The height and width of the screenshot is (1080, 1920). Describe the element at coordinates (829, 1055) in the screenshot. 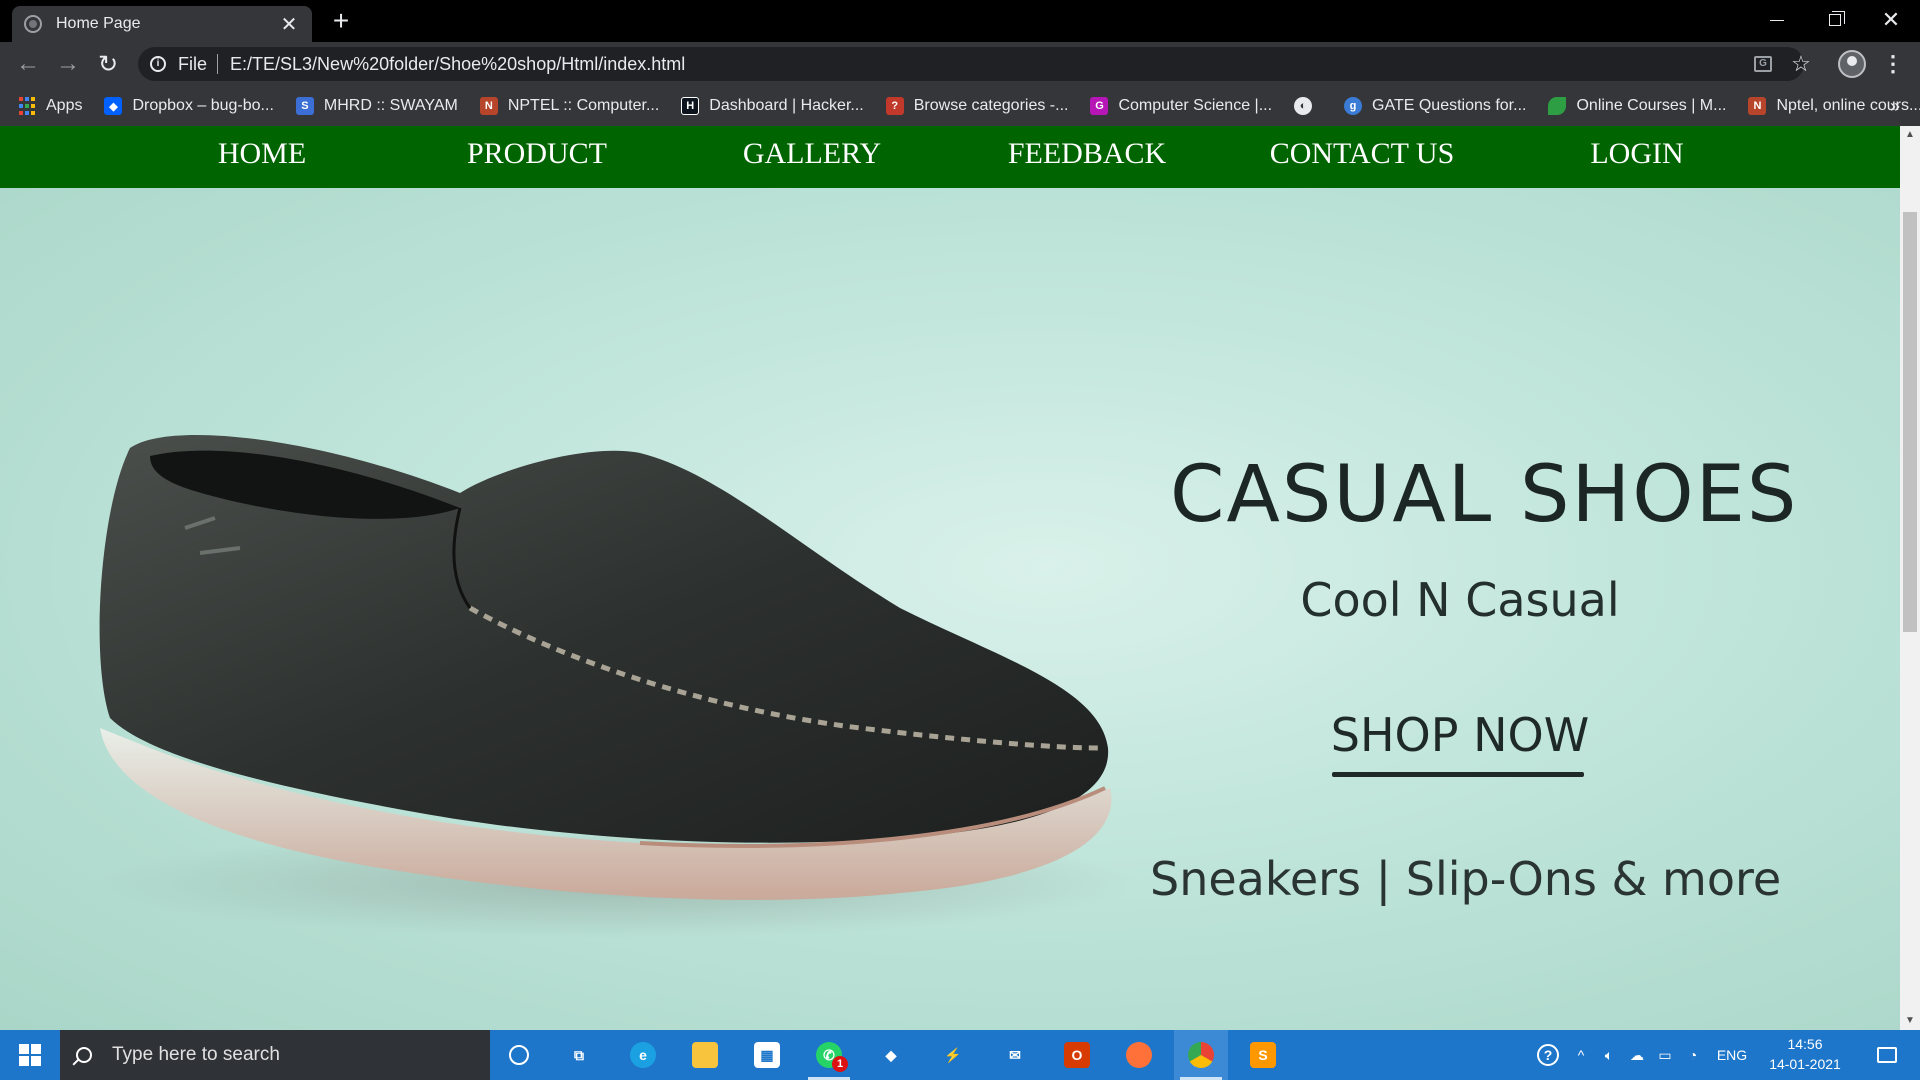

I see `whatsapp-taskbar-icon: ✆ 1` at that location.